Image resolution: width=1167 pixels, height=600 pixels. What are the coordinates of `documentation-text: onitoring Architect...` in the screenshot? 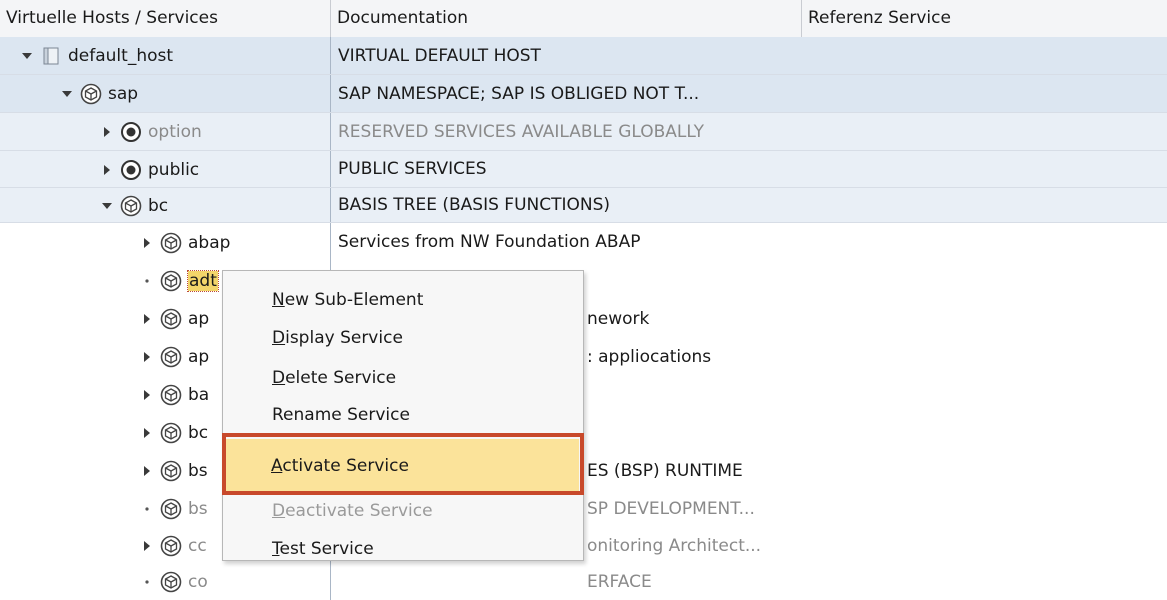 It's located at (674, 546).